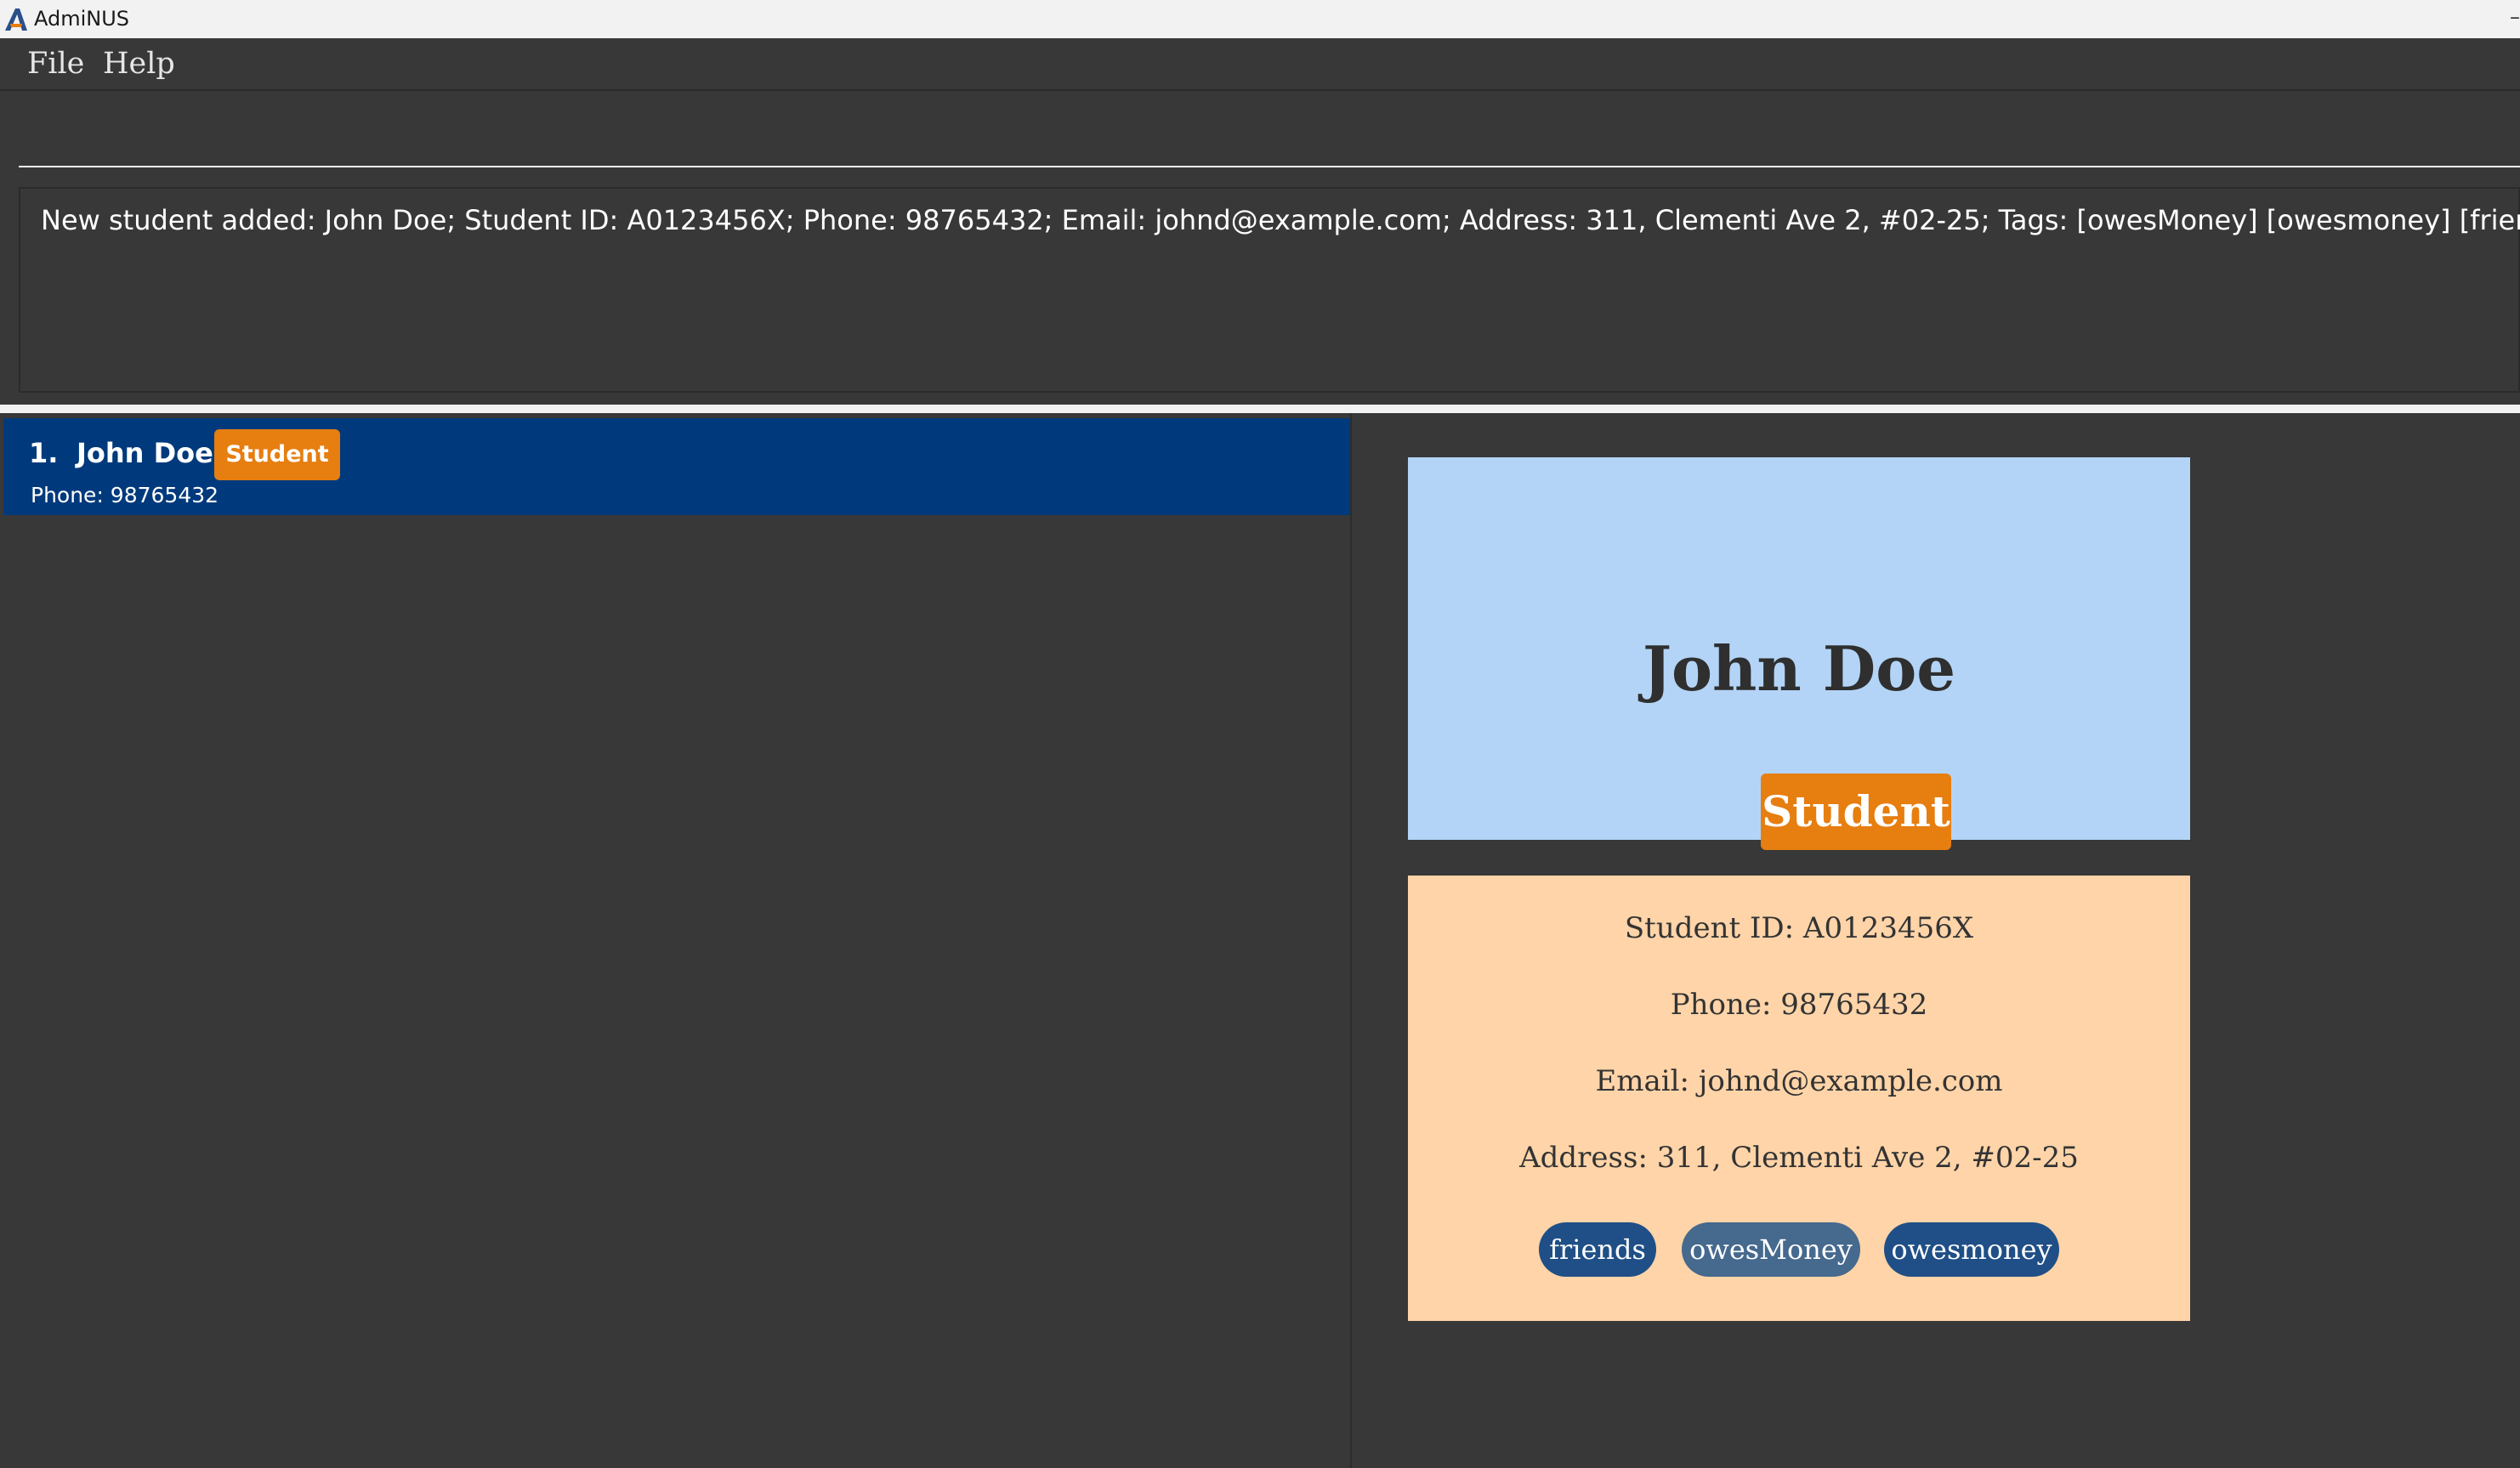  I want to click on detail-name-card: John Doe Student, so click(1799, 653).